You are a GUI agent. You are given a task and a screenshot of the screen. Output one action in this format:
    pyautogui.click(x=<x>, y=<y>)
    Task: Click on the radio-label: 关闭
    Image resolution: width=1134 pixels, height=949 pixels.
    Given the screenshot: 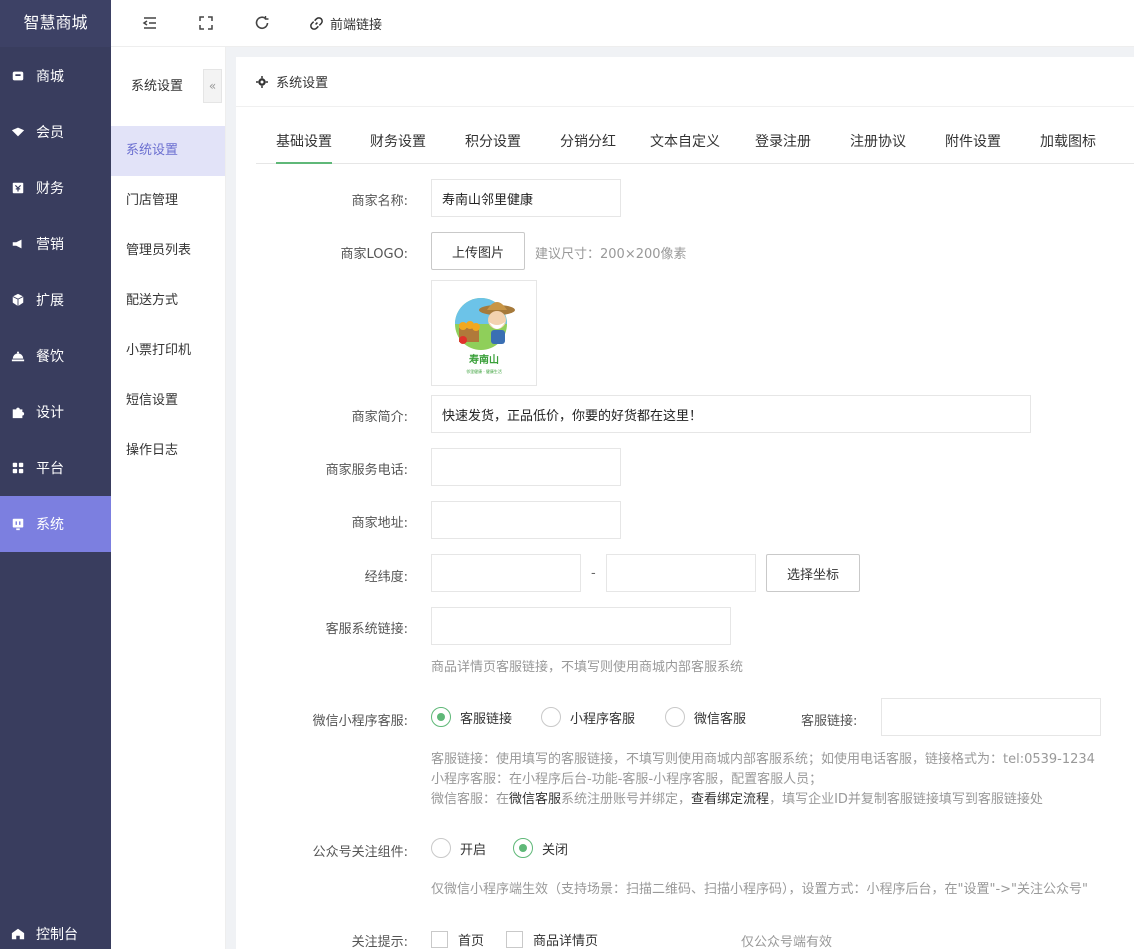 What is the action you would take?
    pyautogui.click(x=555, y=850)
    